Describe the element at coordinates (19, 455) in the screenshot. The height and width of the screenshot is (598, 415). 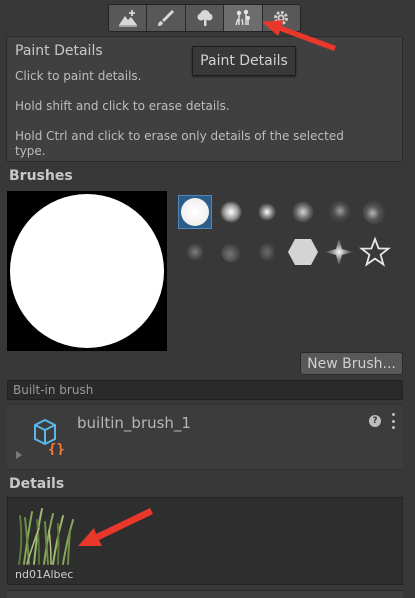
I see `foldout-arrow-icon` at that location.